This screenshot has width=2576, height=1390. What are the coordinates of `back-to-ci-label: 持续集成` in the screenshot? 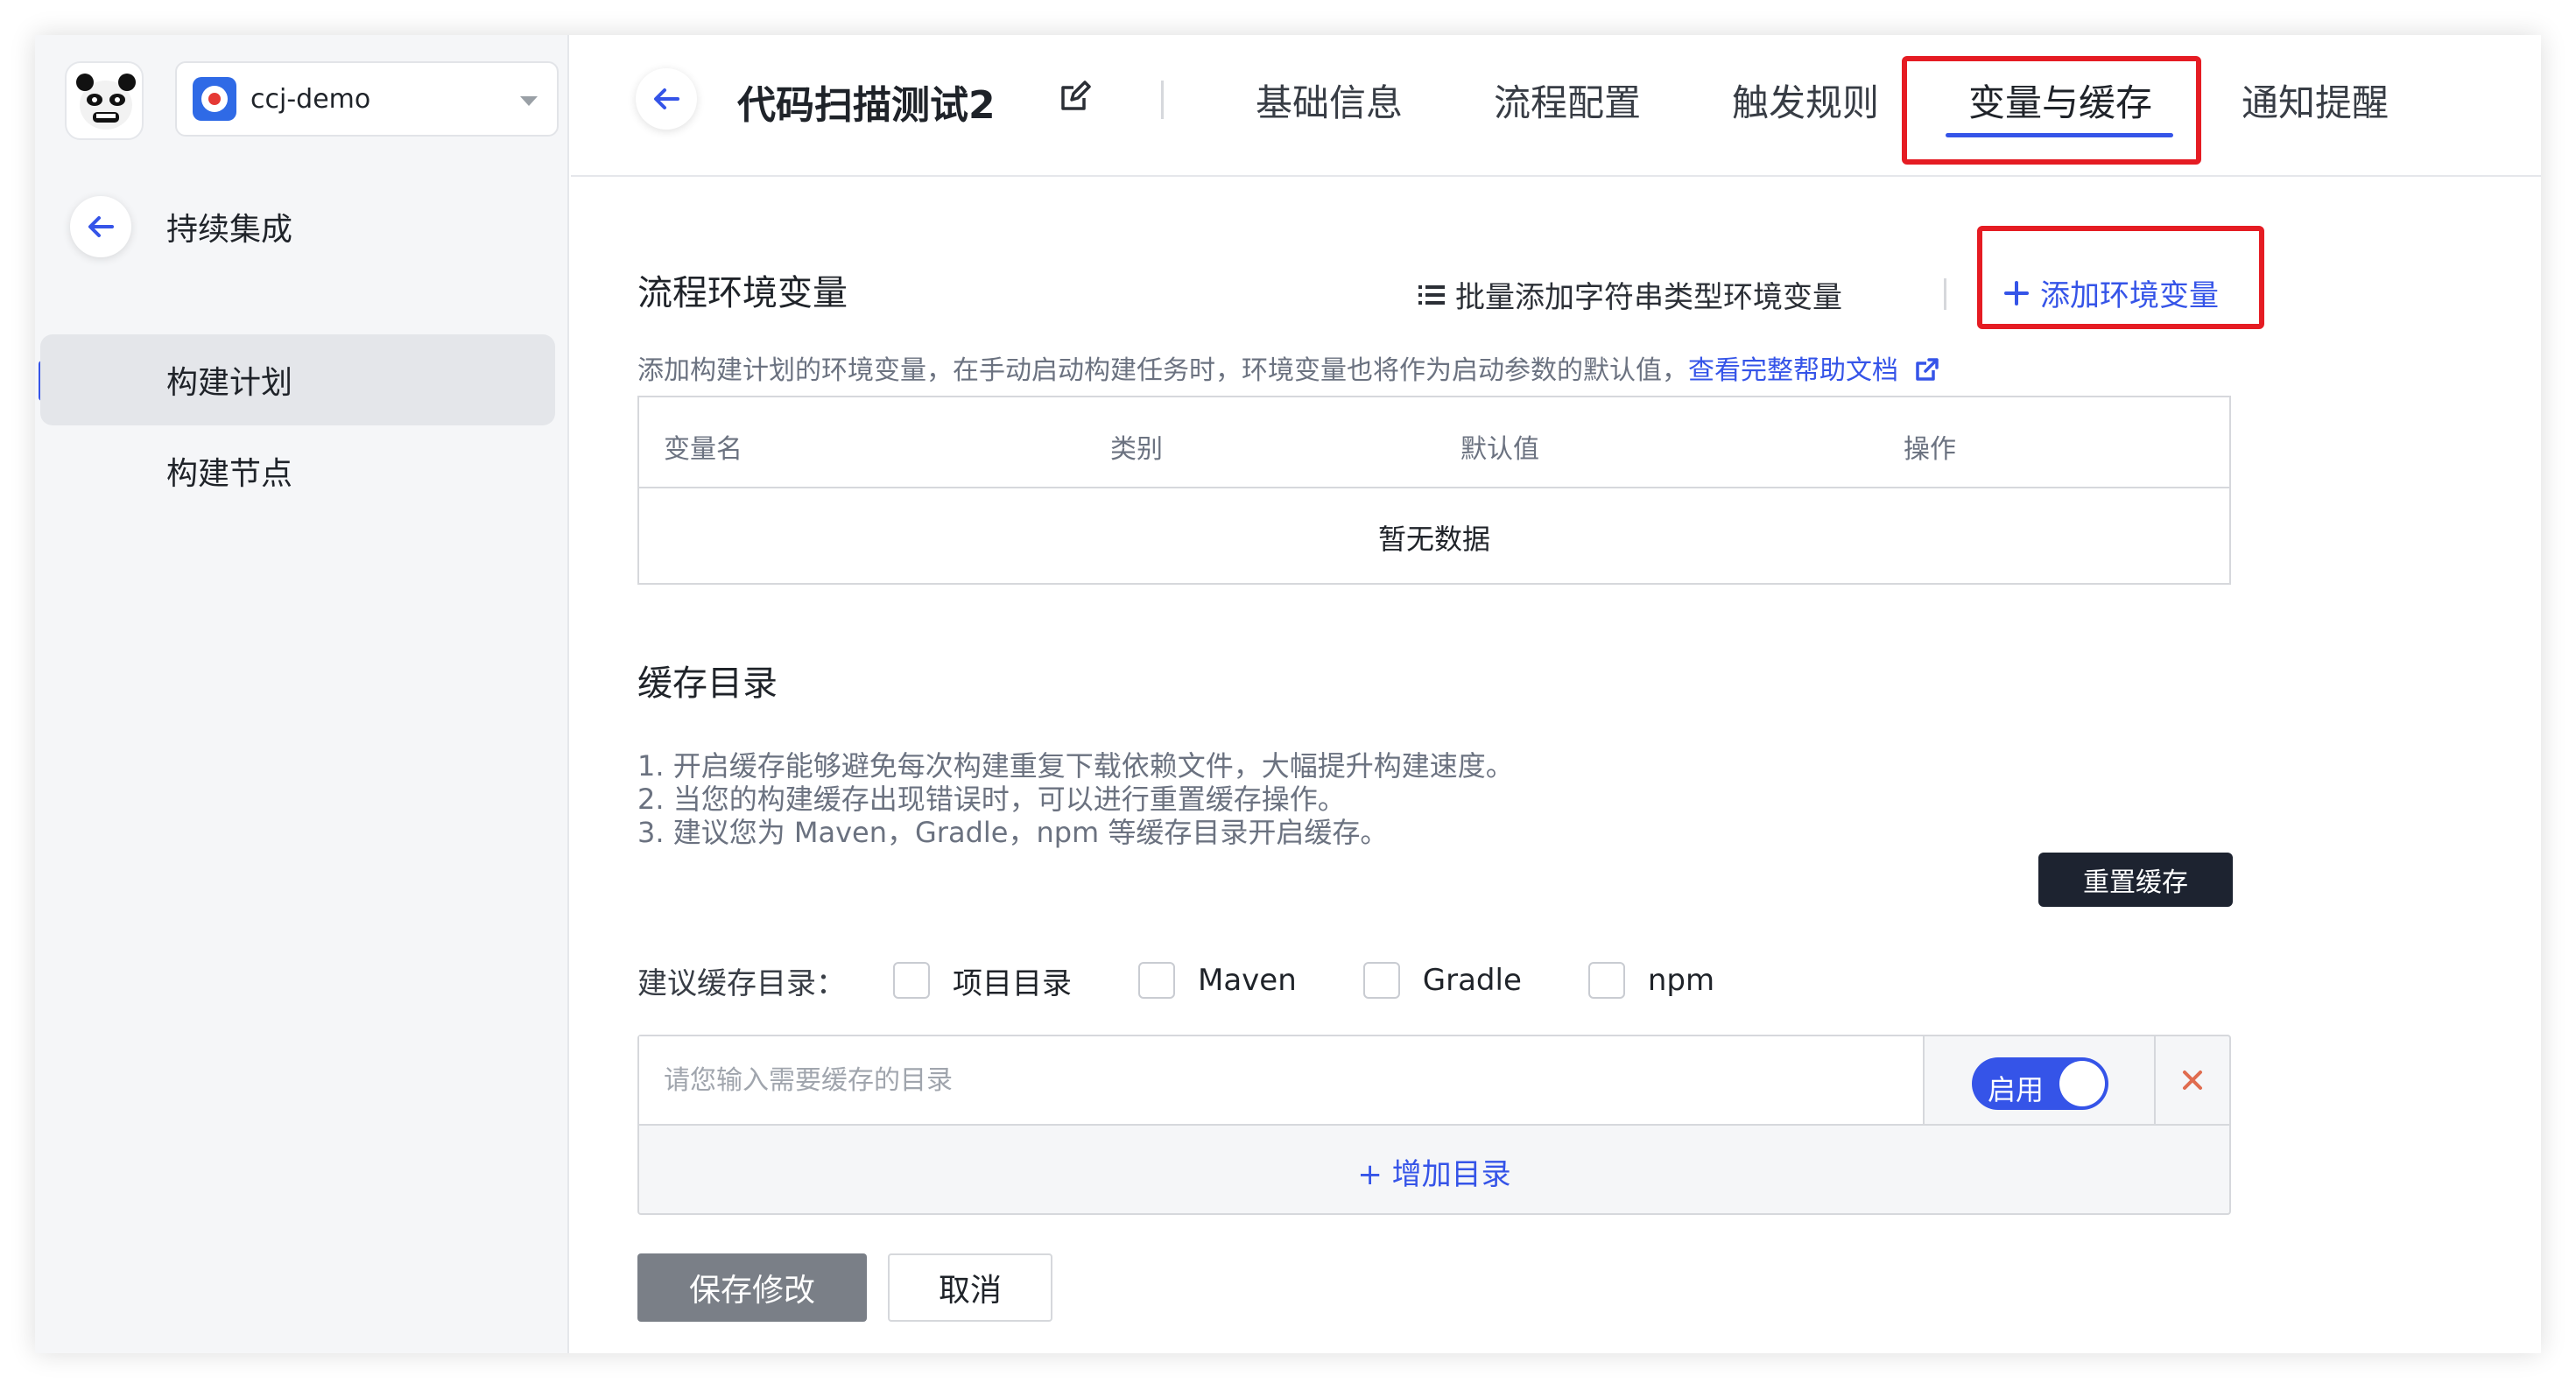 It's located at (229, 230).